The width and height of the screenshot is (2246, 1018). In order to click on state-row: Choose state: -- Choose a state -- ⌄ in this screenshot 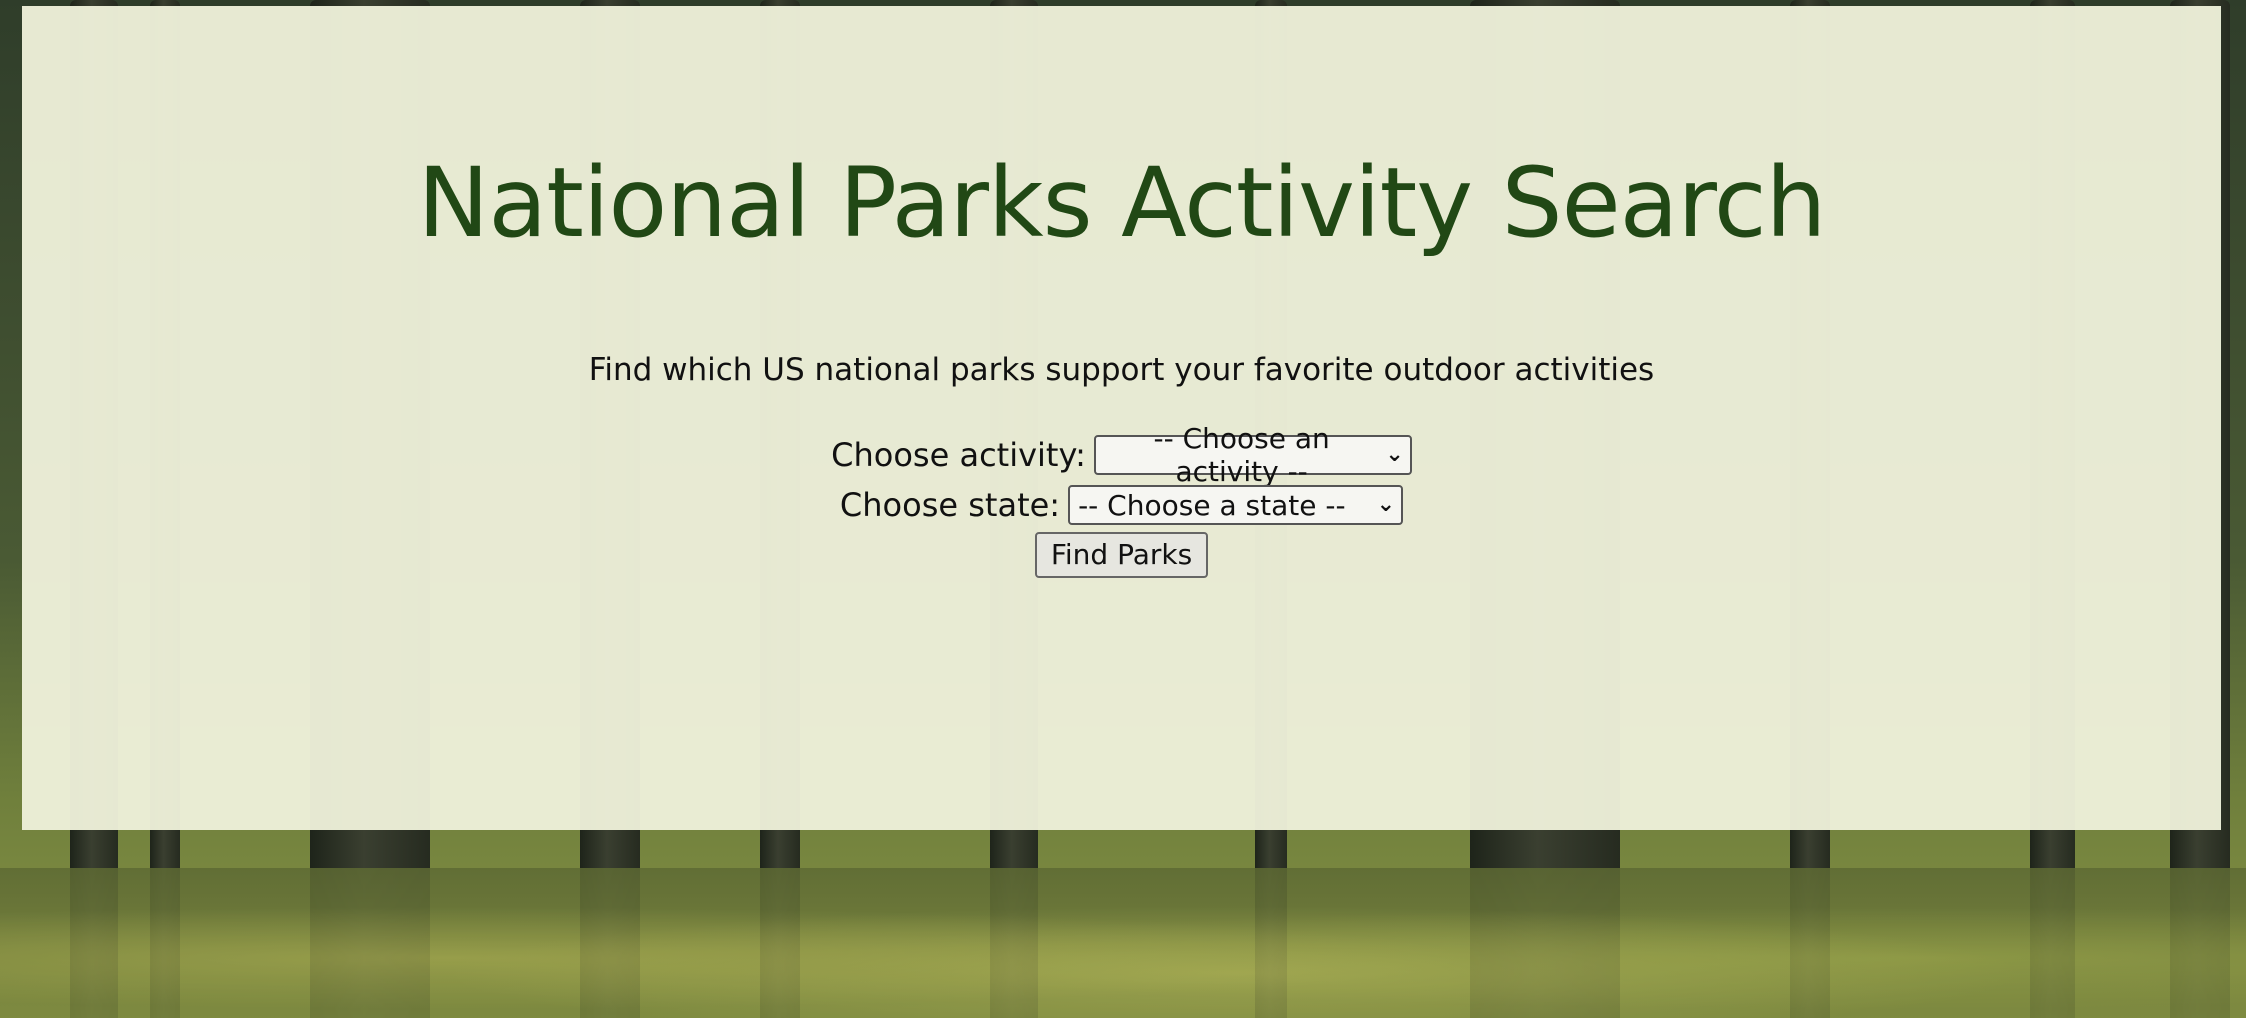, I will do `click(1121, 505)`.